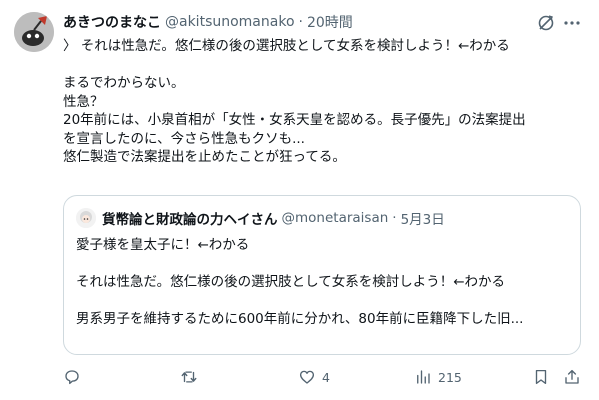  Describe the element at coordinates (204, 157) in the screenshot. I see `tweet-text-line: 悠仁製造で法案提出を止めたことが狂ってる。` at that location.